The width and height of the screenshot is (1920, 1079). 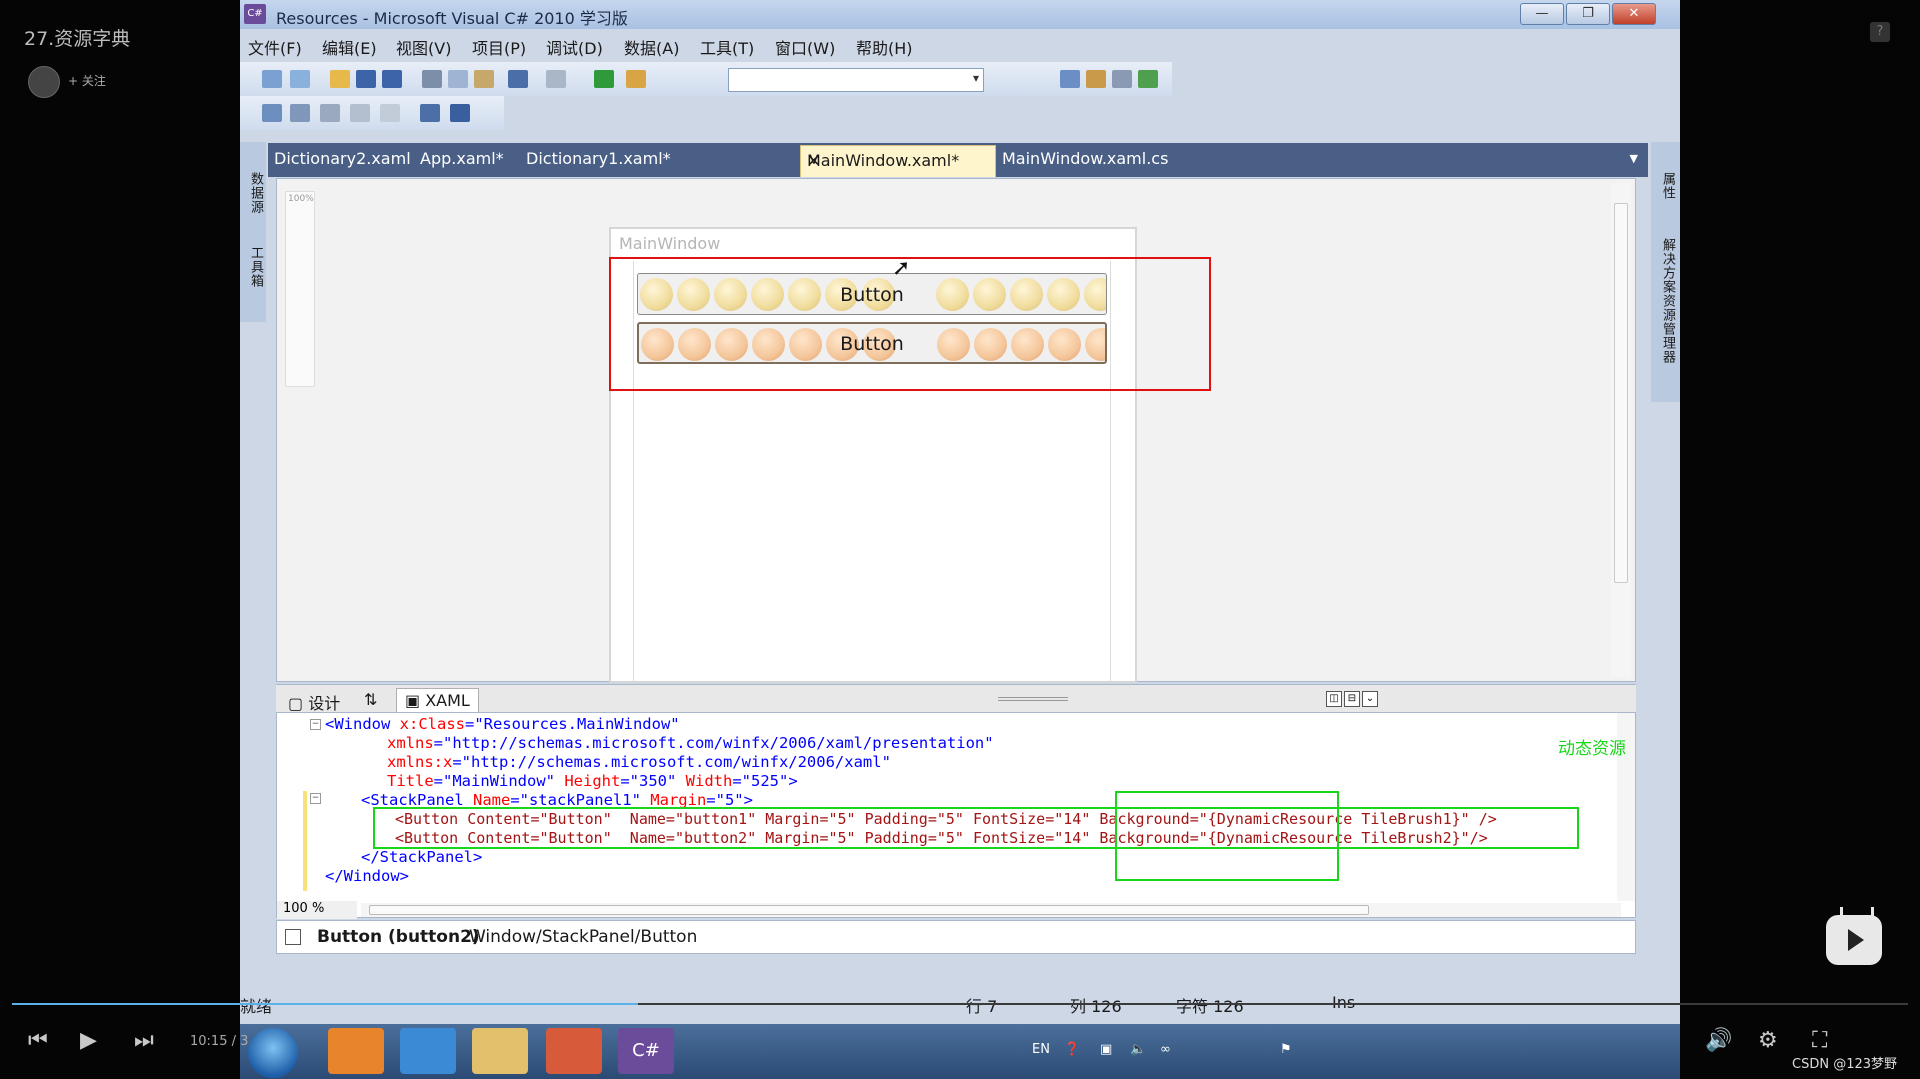 I want to click on solution-explorer-icon, so click(x=1096, y=79).